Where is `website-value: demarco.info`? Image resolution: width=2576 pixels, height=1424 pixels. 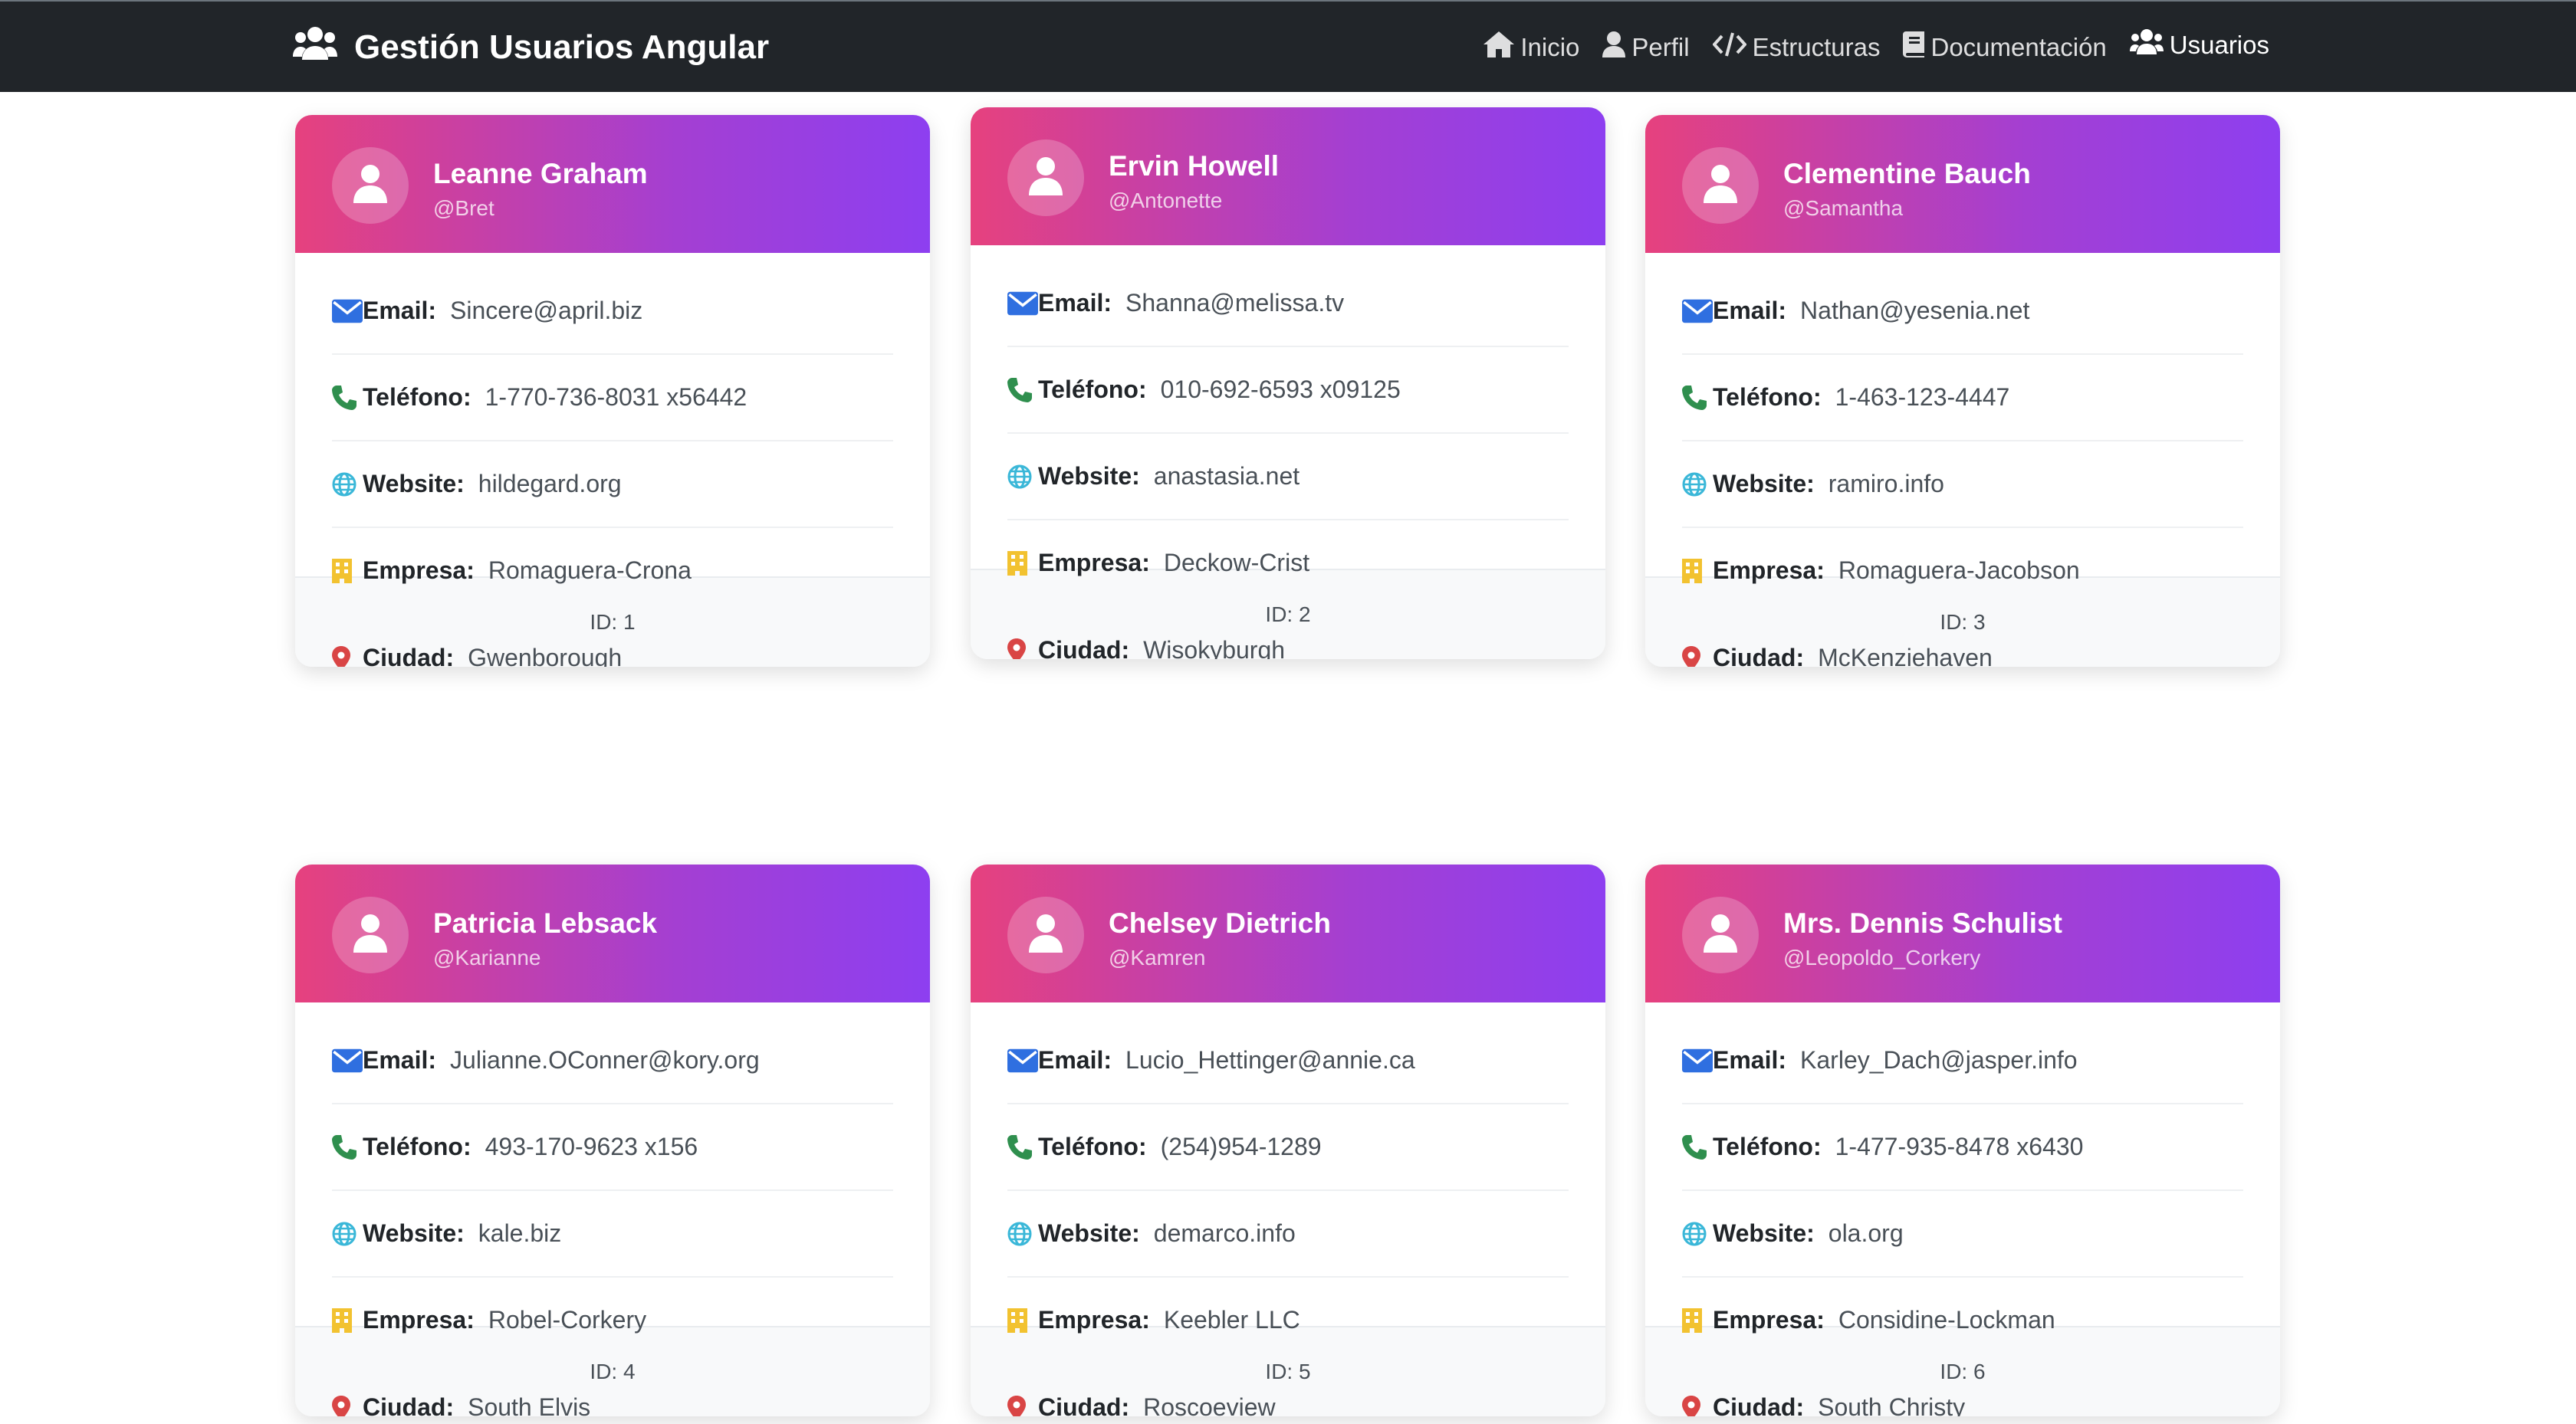 website-value: demarco.info is located at coordinates (1225, 1233).